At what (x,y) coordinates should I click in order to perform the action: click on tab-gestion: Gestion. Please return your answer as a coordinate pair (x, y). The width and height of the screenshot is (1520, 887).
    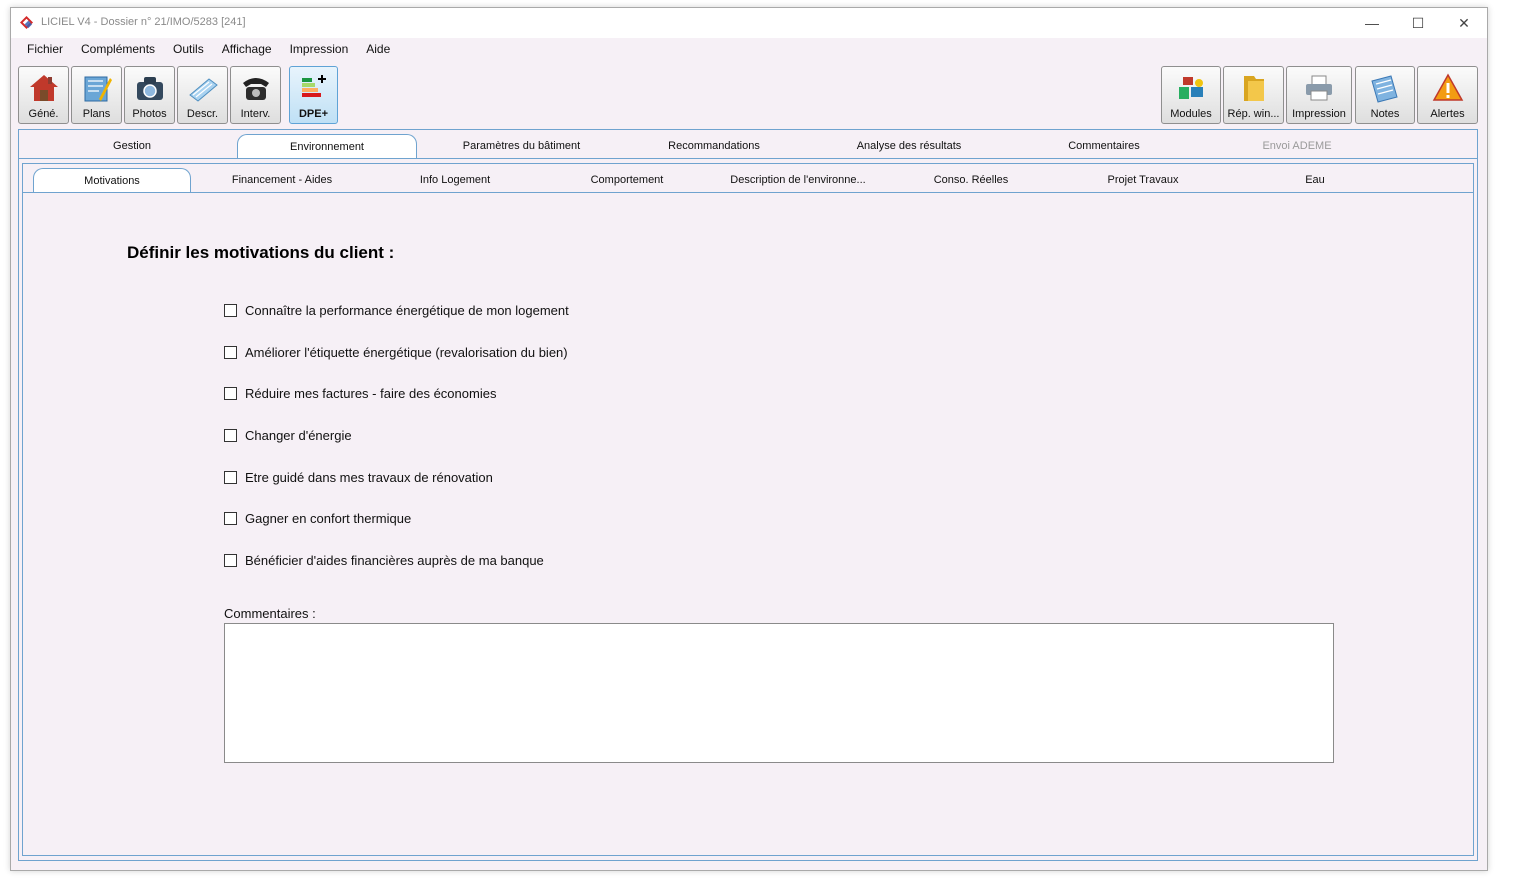
    Looking at the image, I should click on (132, 146).